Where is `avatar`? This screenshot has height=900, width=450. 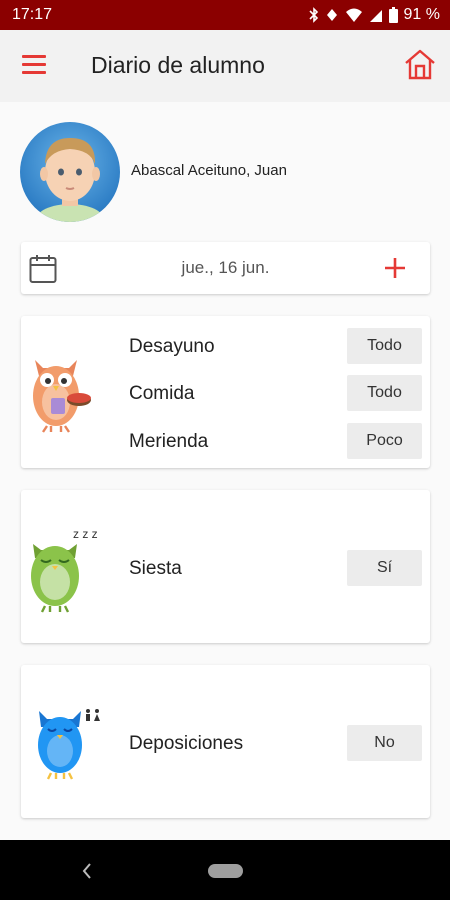
avatar is located at coordinates (70, 172).